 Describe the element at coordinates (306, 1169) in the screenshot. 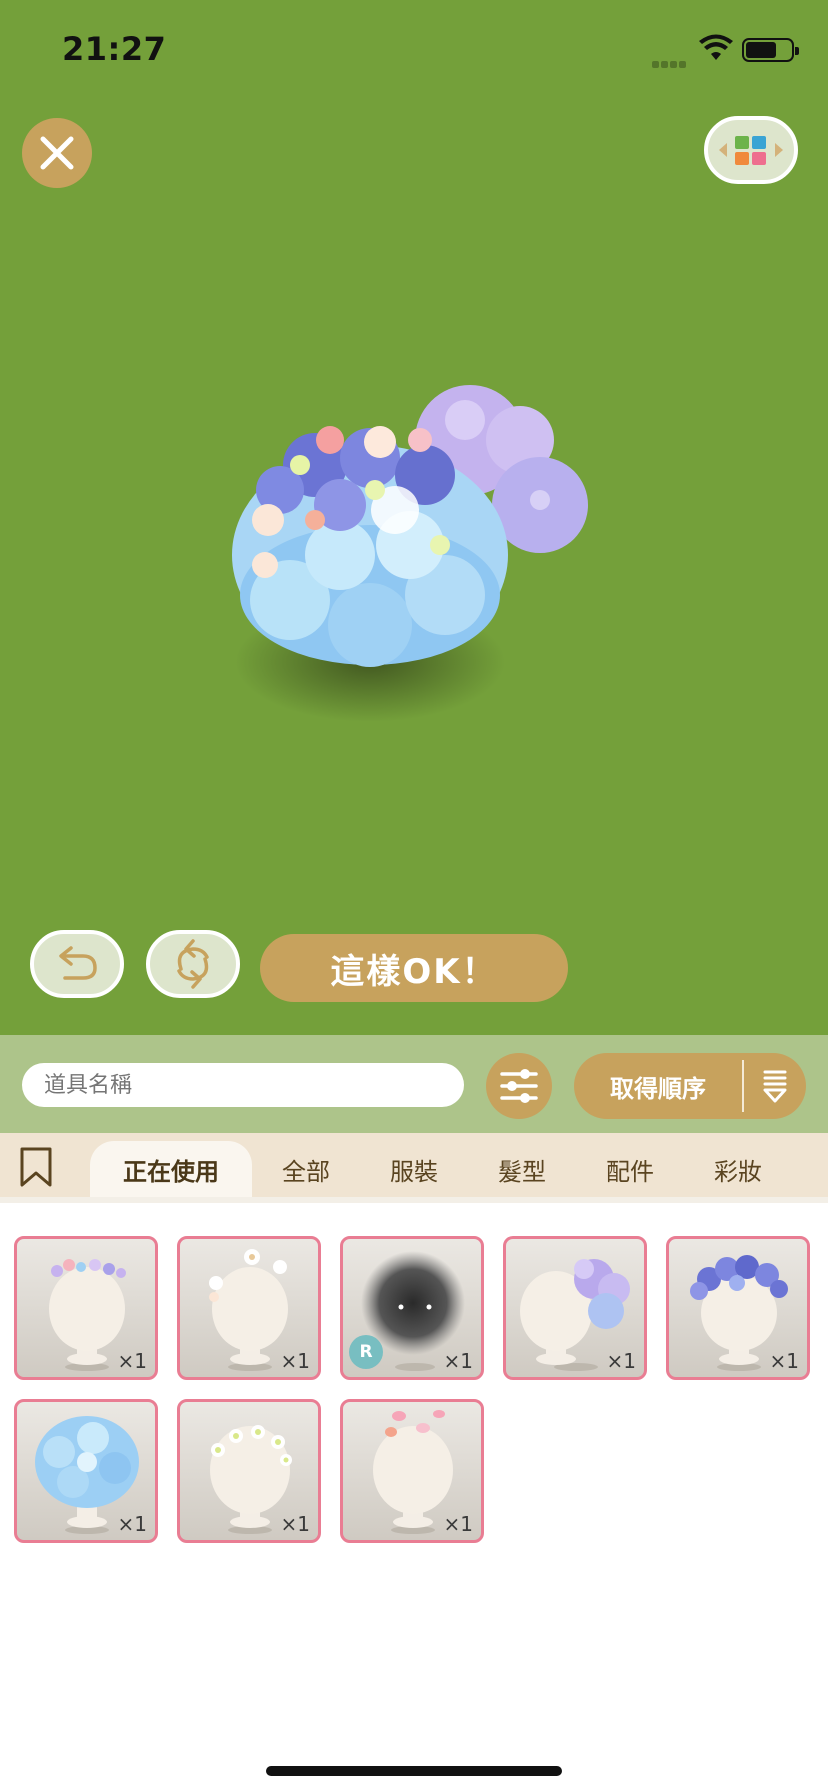

I see `tab-all: 全部` at that location.